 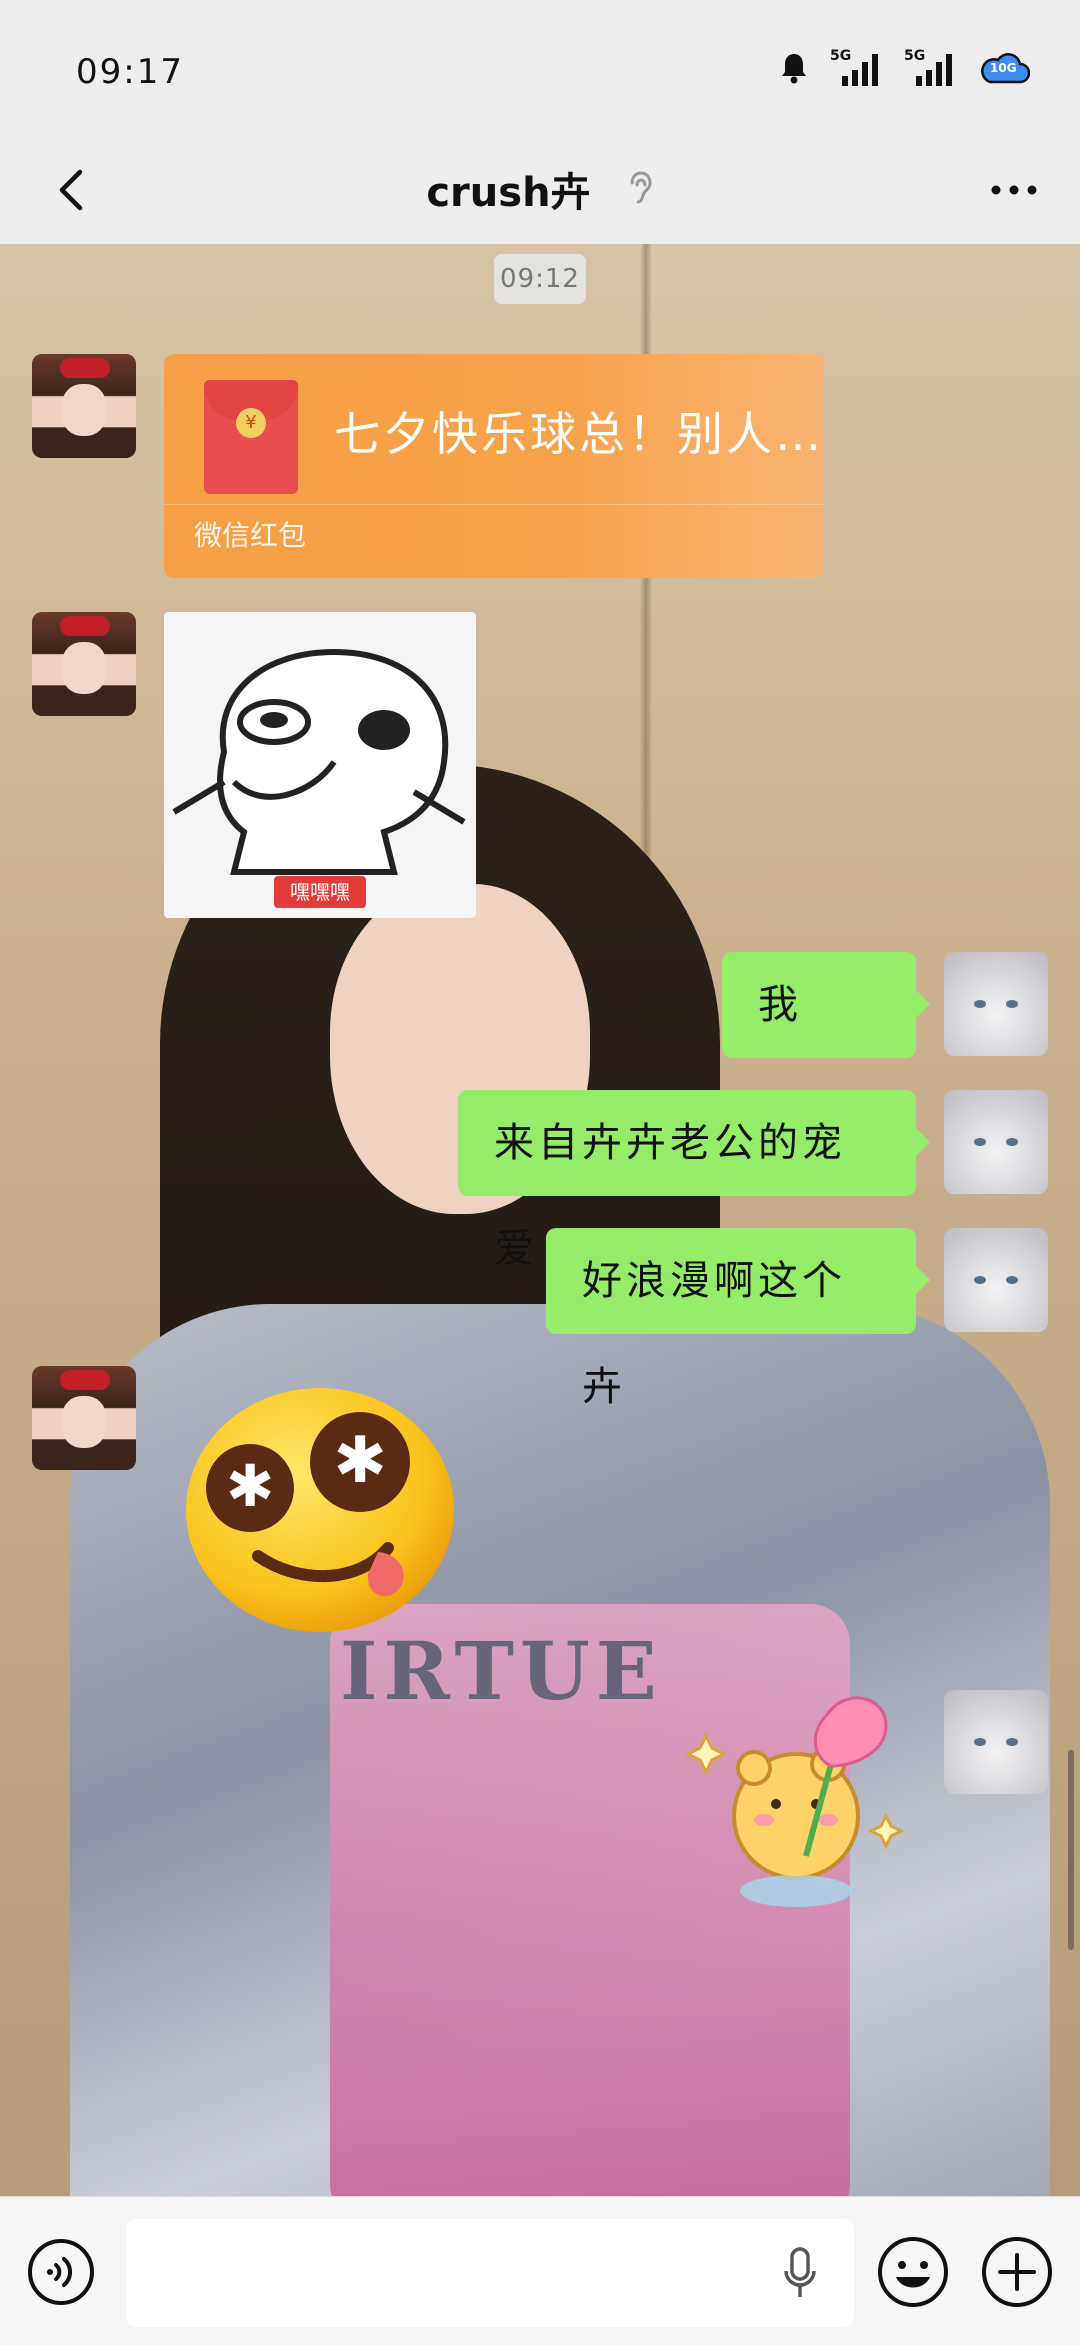 I want to click on coin-icon: ¥, so click(x=251, y=423).